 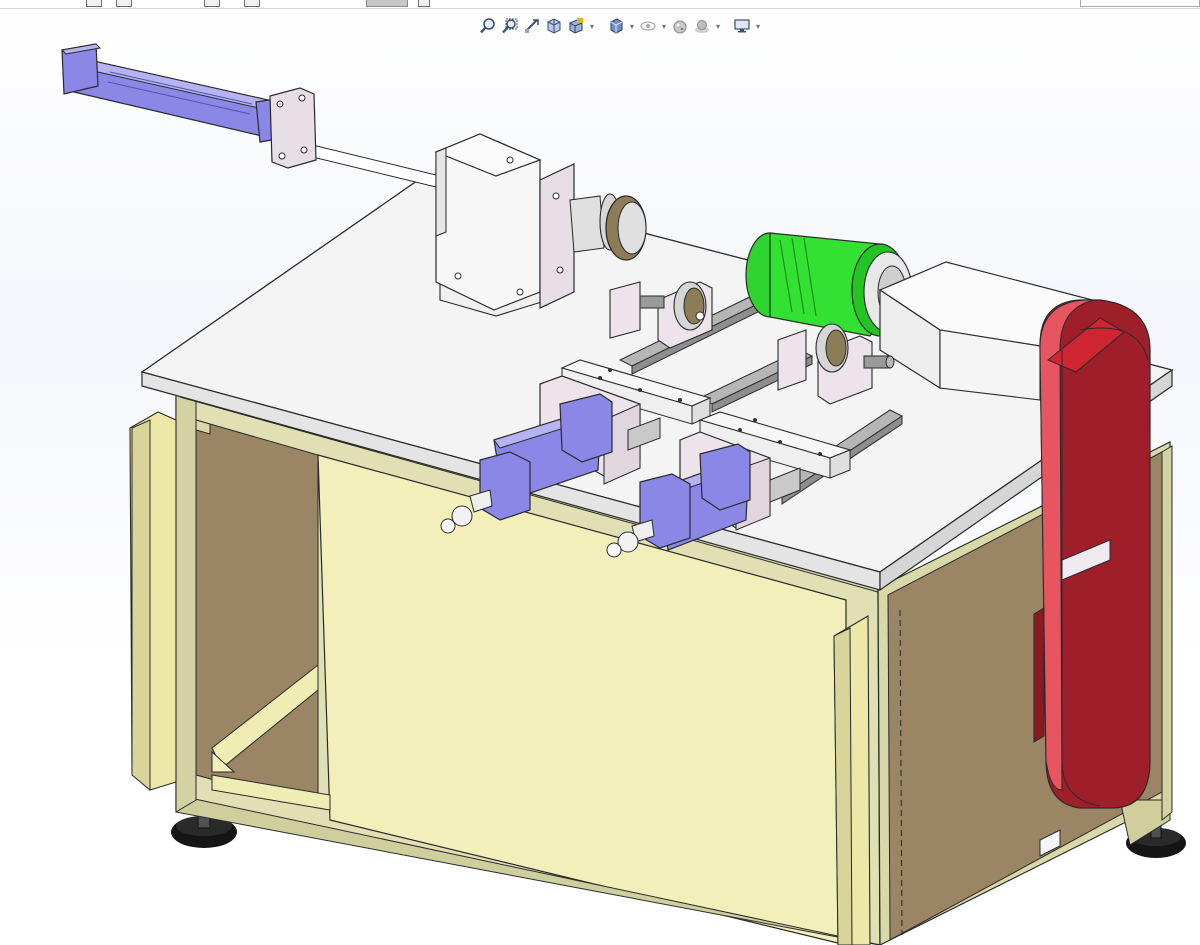 What do you see at coordinates (250, 116) in the screenshot?
I see `pneumatic-cylinder-long` at bounding box center [250, 116].